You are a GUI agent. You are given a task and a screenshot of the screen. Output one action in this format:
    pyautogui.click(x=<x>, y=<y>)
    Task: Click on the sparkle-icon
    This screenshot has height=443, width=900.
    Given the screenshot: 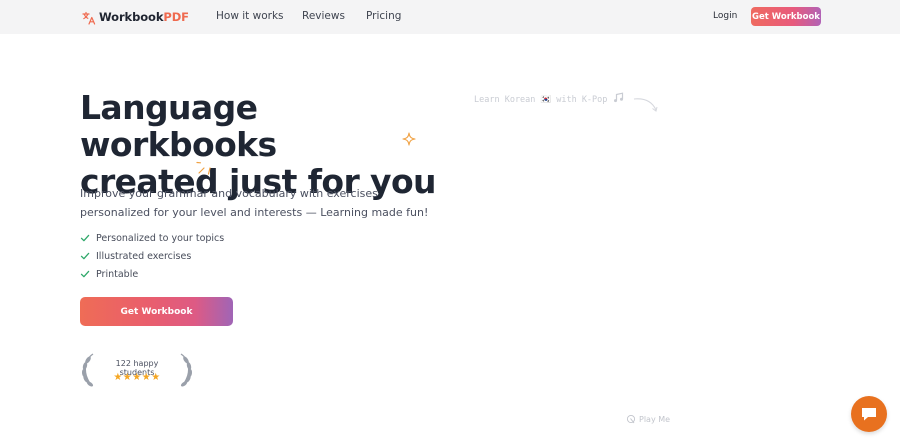 What is the action you would take?
    pyautogui.click(x=409, y=138)
    